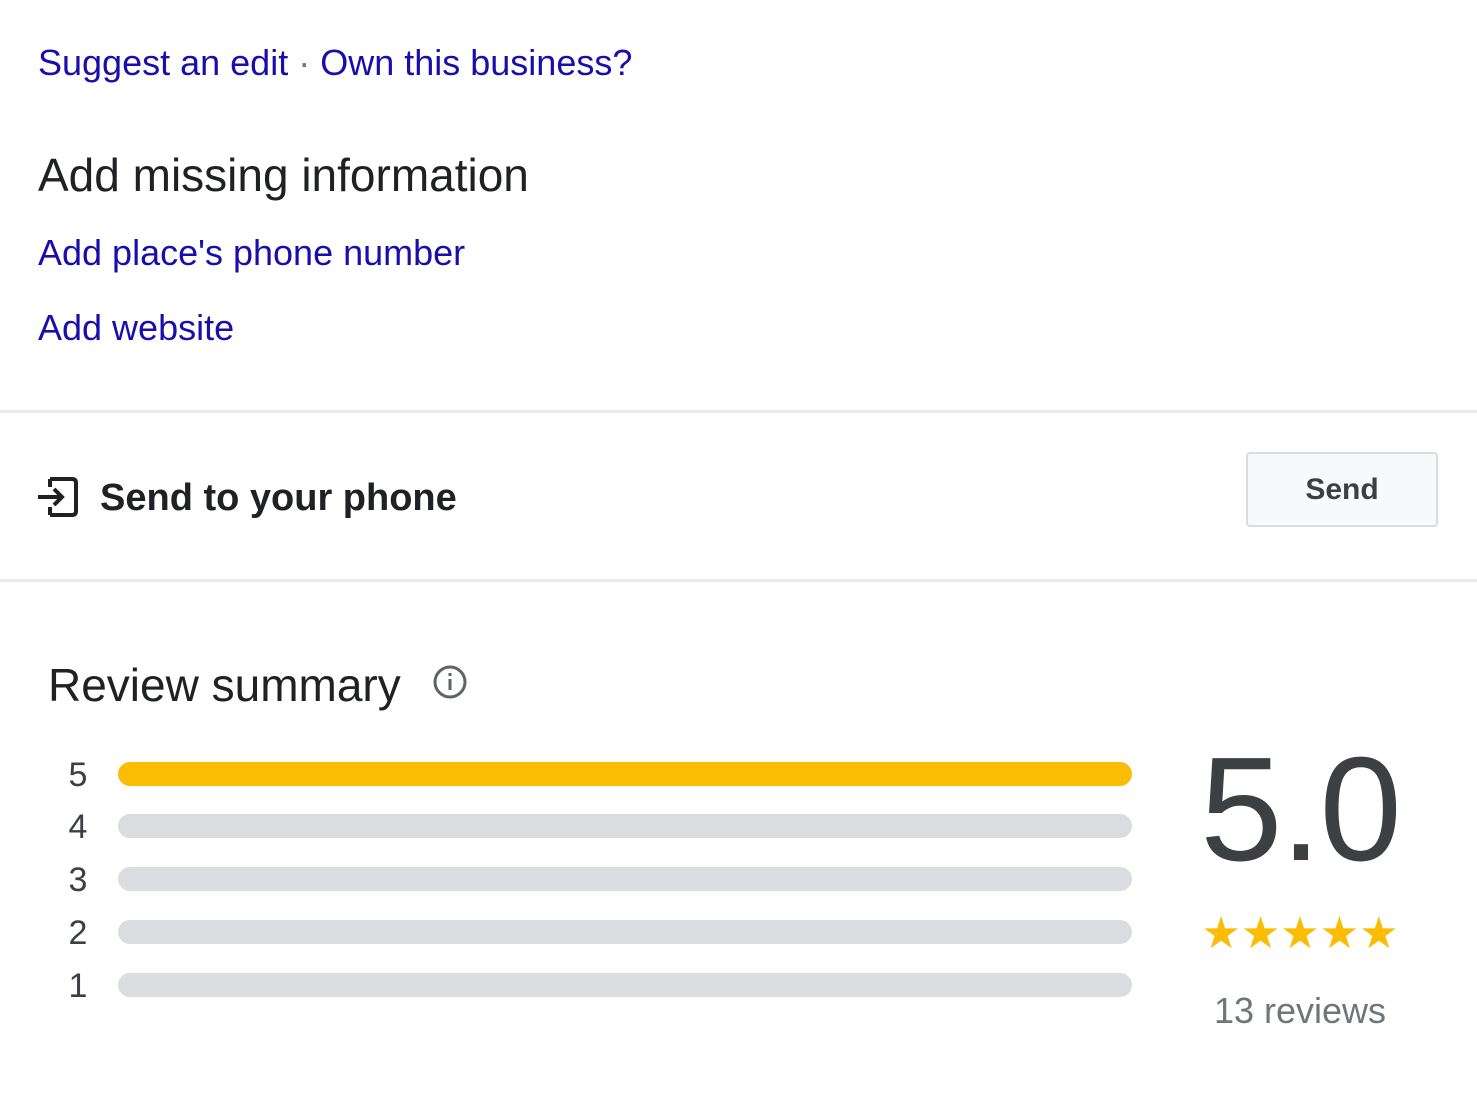  Describe the element at coordinates (1301, 809) in the screenshot. I see `average-rating-value: 5.0` at that location.